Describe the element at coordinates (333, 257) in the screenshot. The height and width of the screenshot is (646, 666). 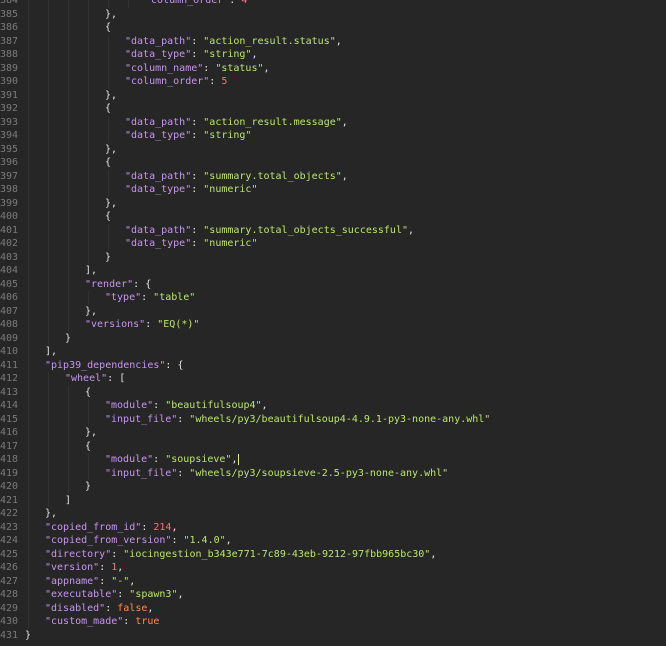
I see `code-line: 403}` at that location.